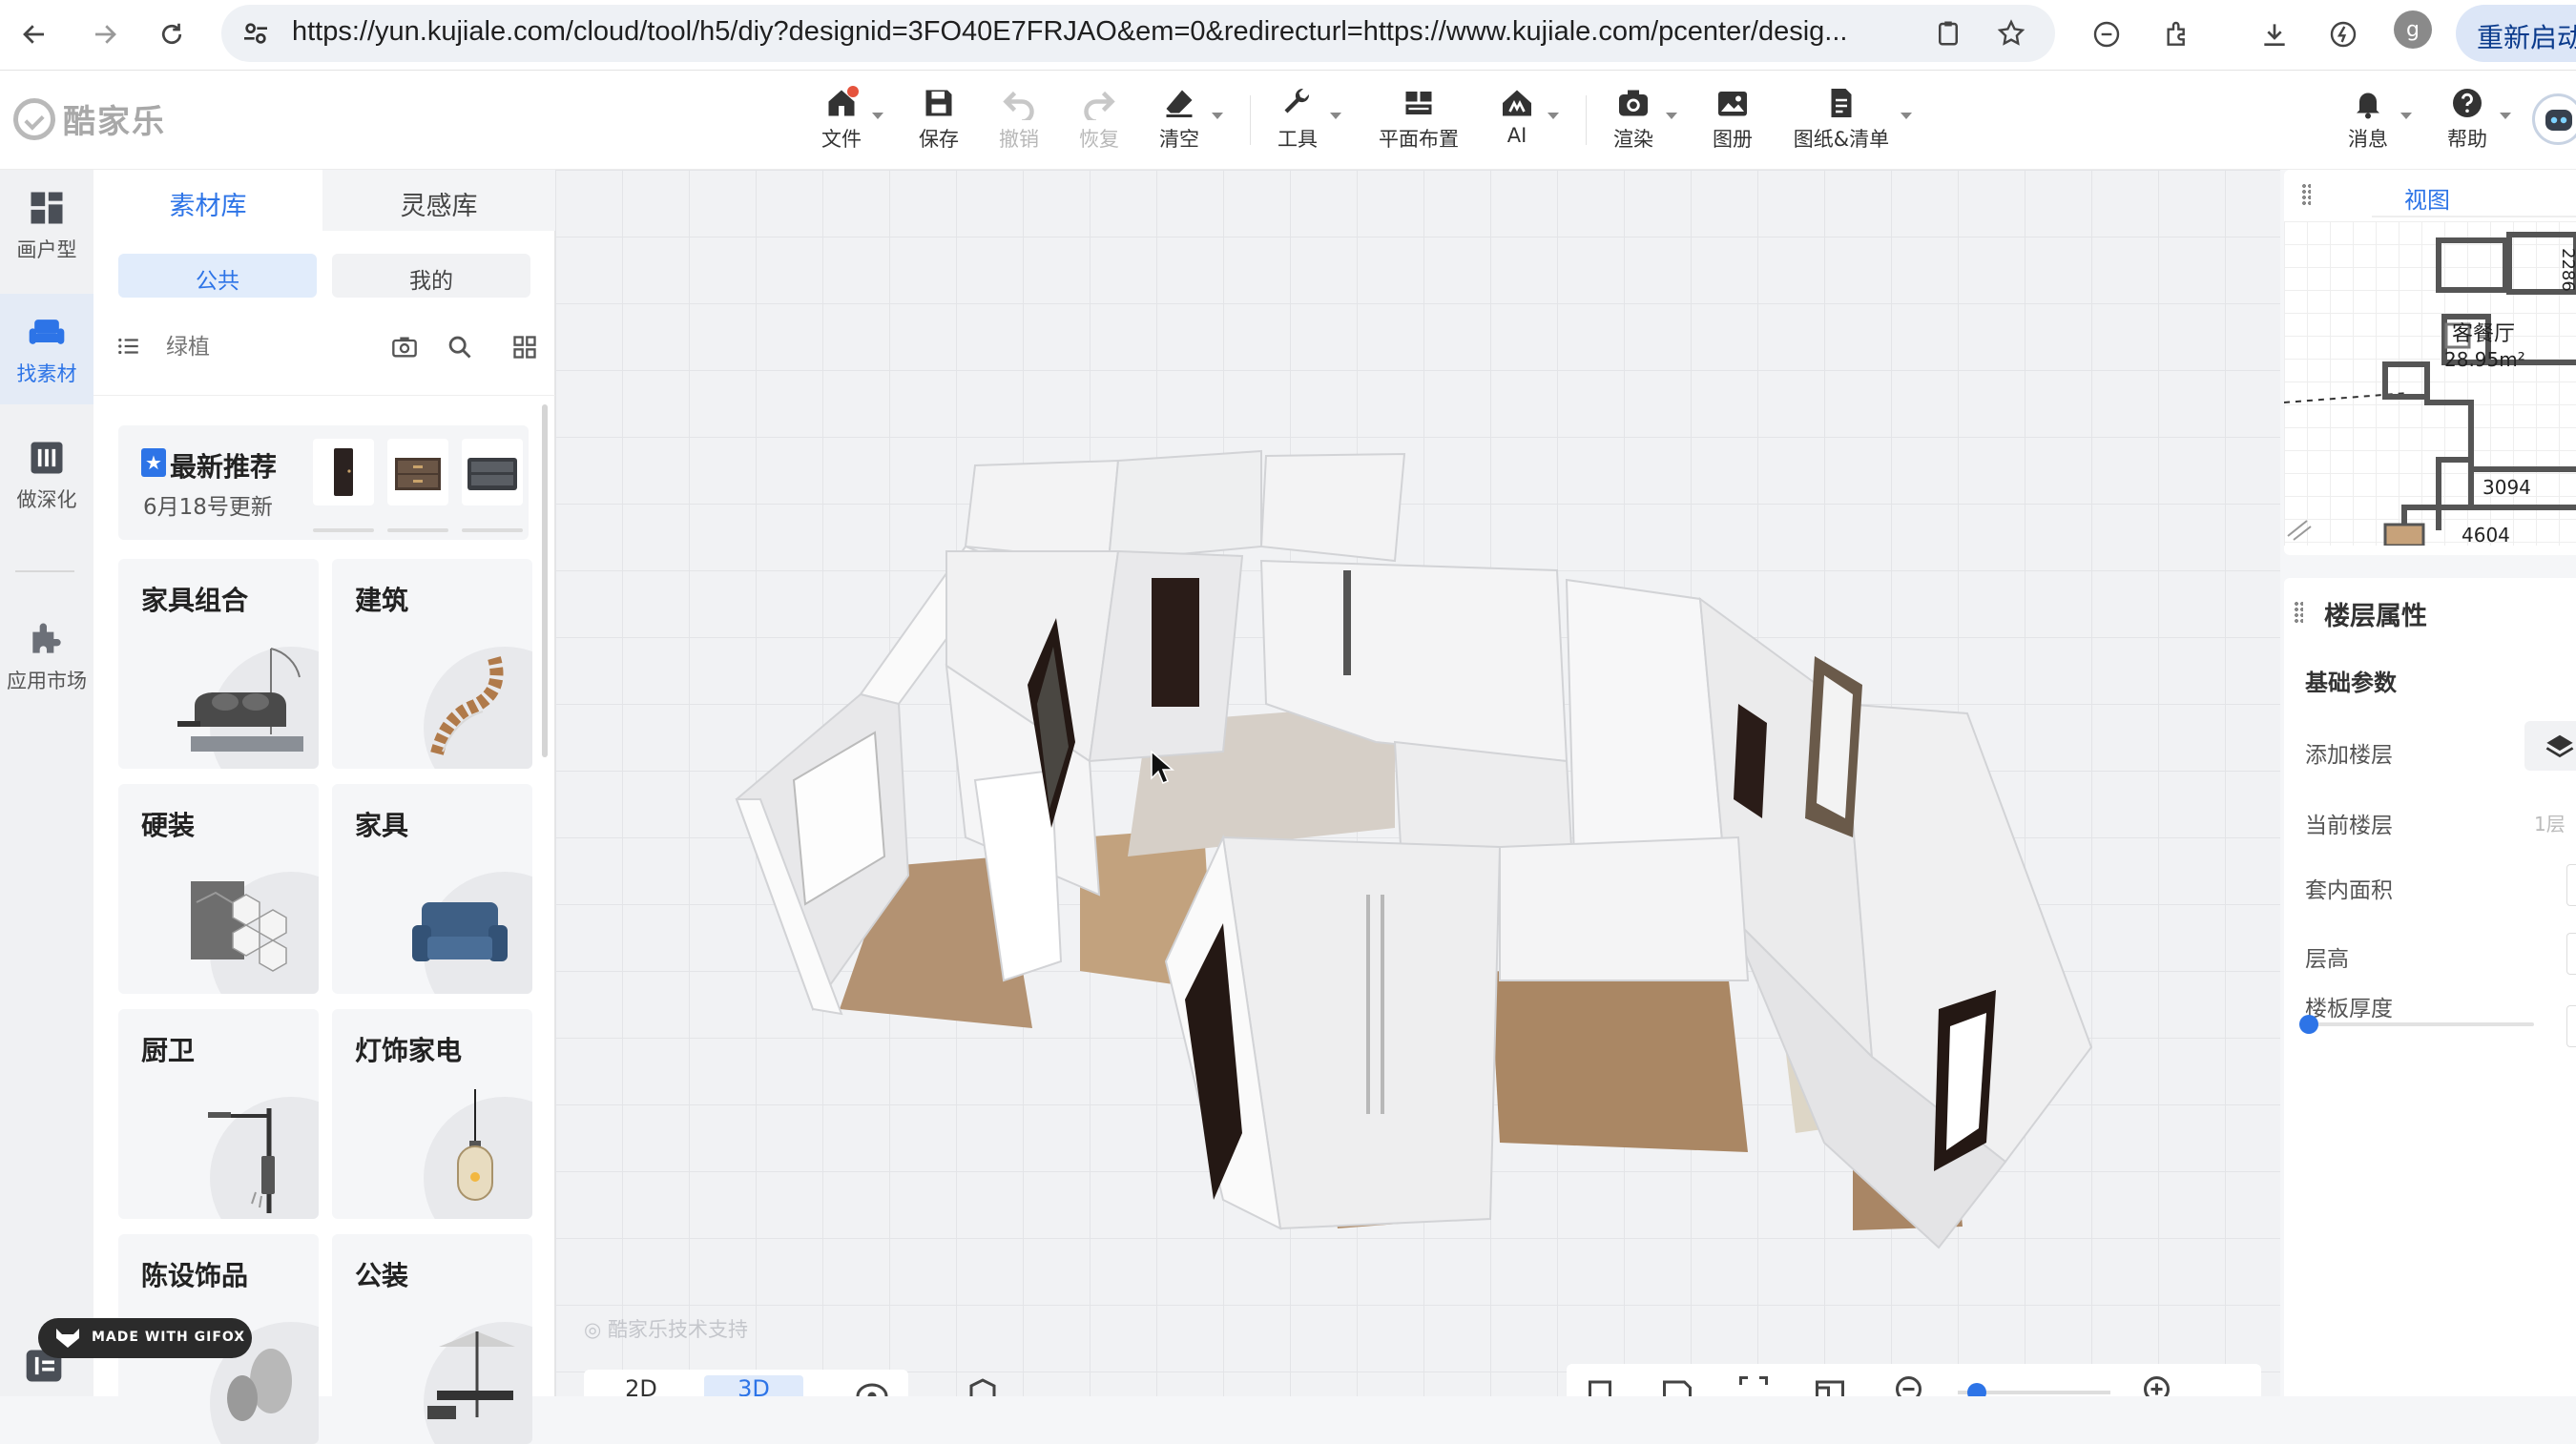  What do you see at coordinates (1019, 120) in the screenshot?
I see `toolbar-undo-button: 撤销` at bounding box center [1019, 120].